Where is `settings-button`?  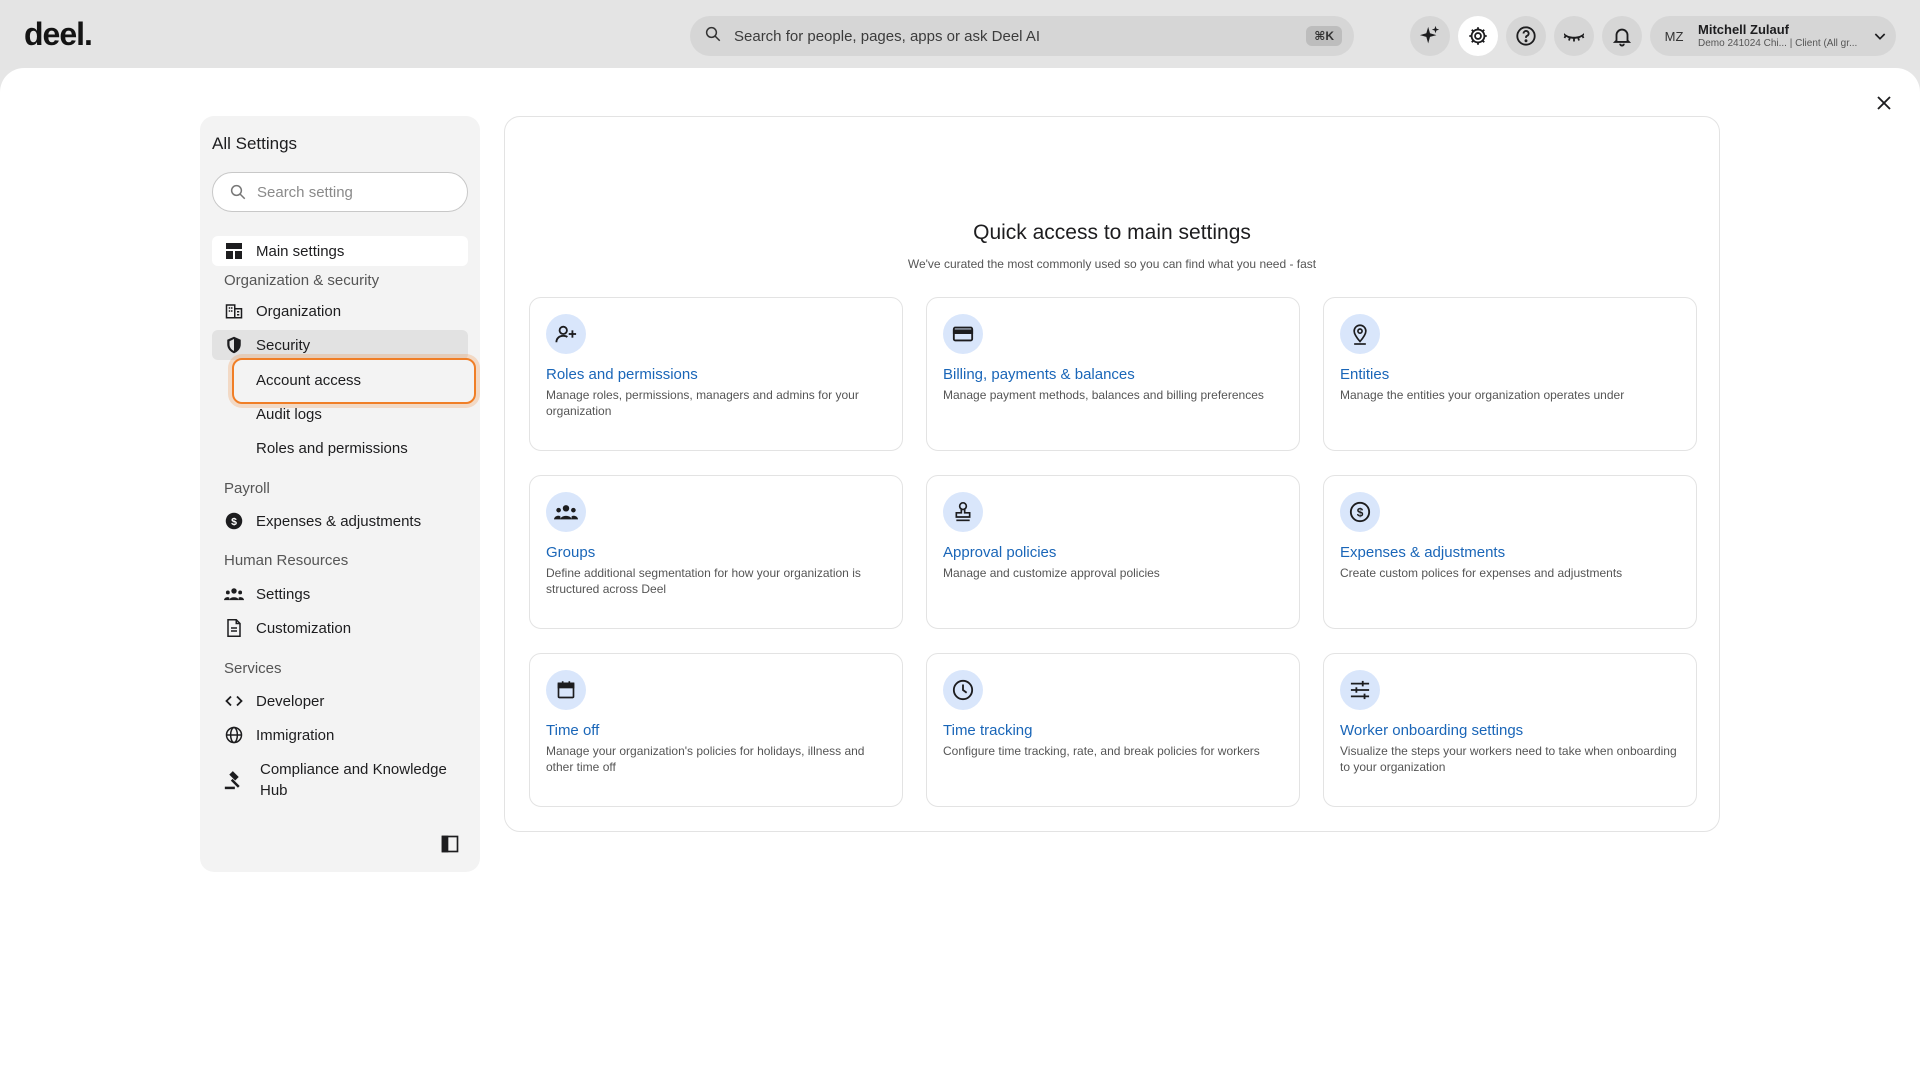
settings-button is located at coordinates (1478, 36).